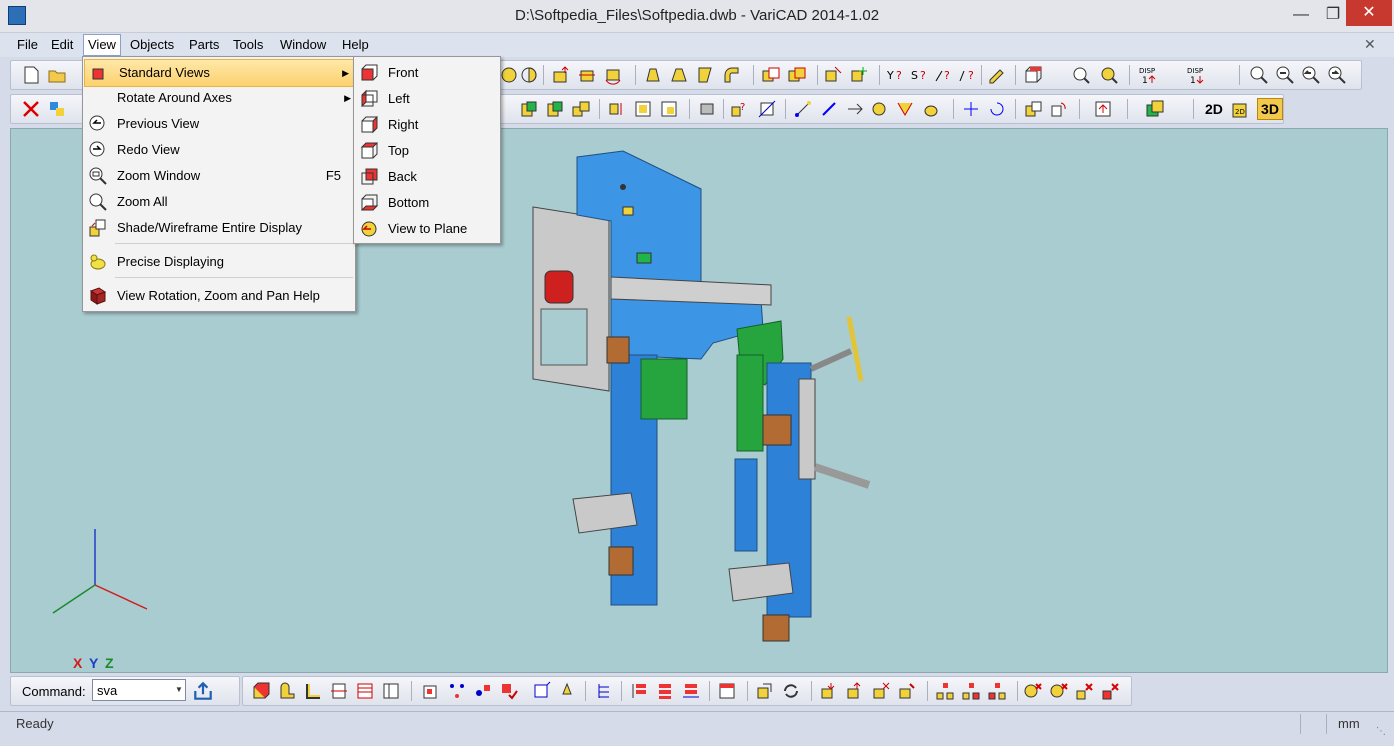  What do you see at coordinates (303, 45) in the screenshot?
I see `menu-window: Window` at bounding box center [303, 45].